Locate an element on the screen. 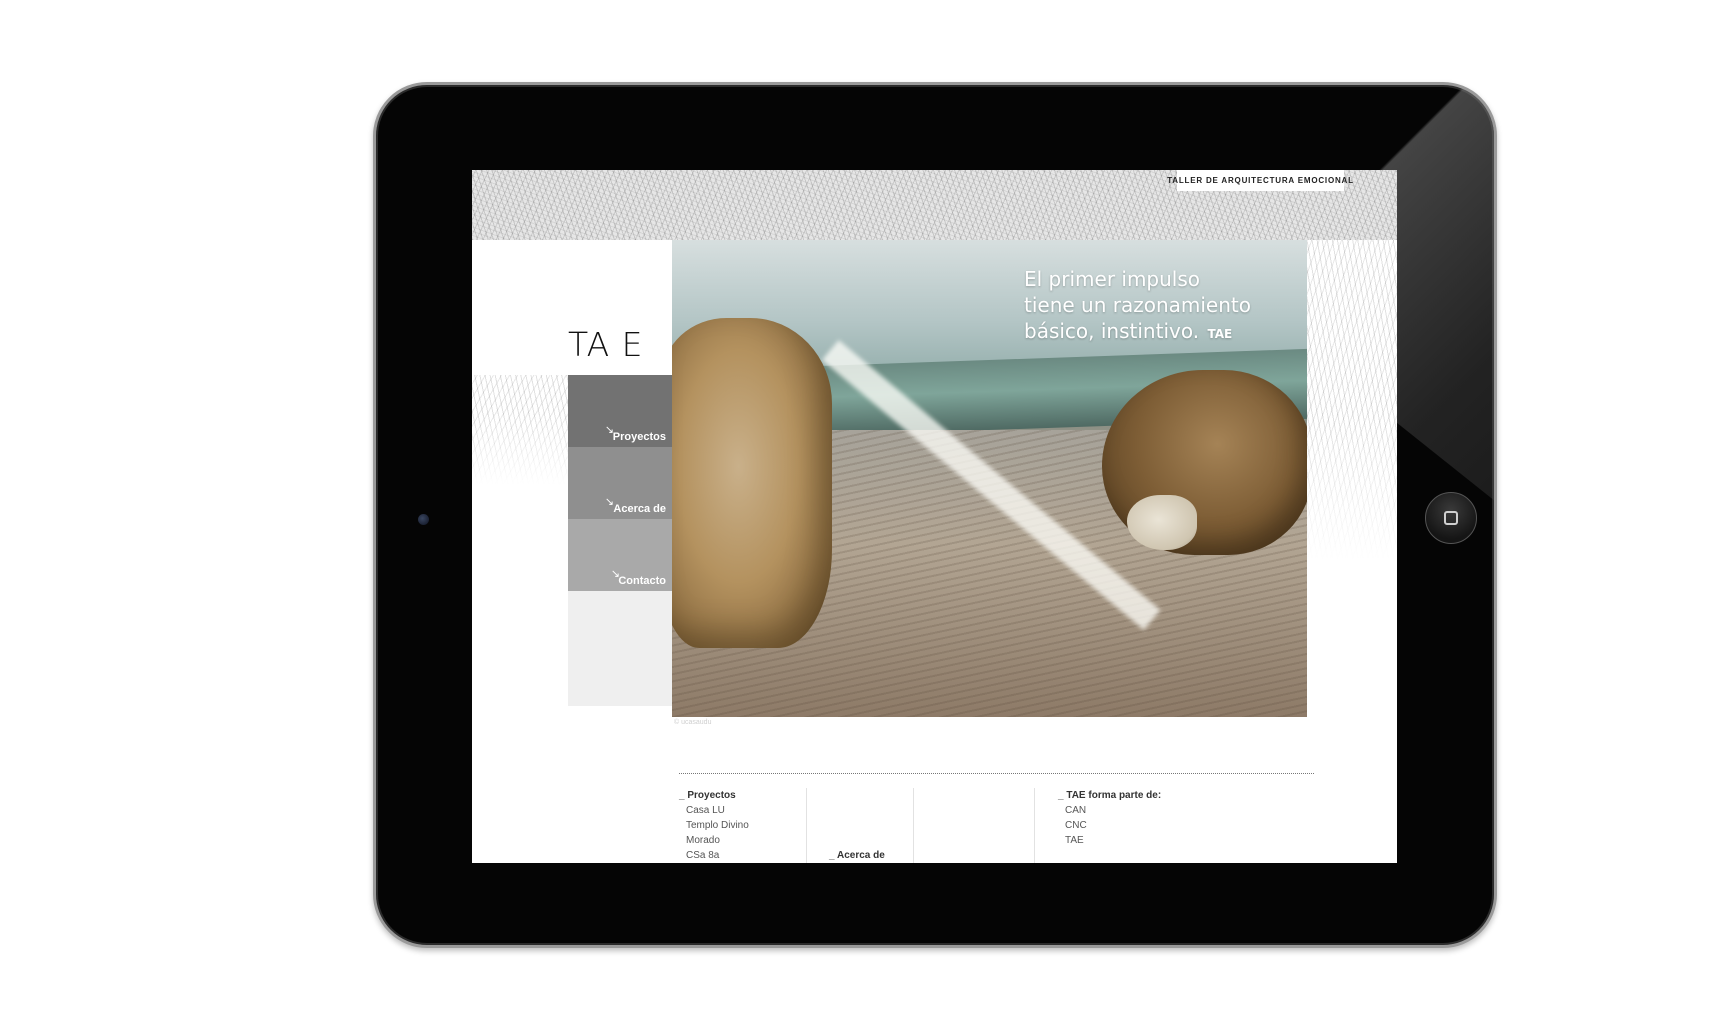 This screenshot has height=1024, width=1728. home-square-icon is located at coordinates (1451, 518).